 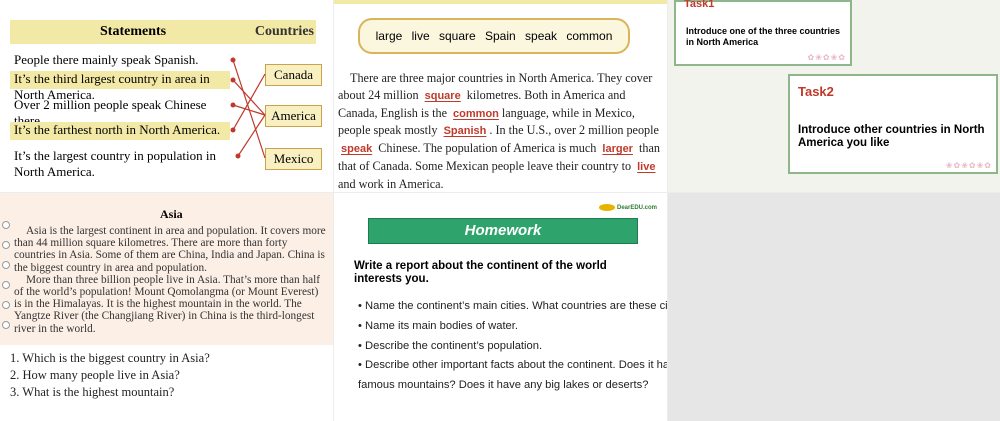 I want to click on answer-blank: live, so click(x=646, y=166).